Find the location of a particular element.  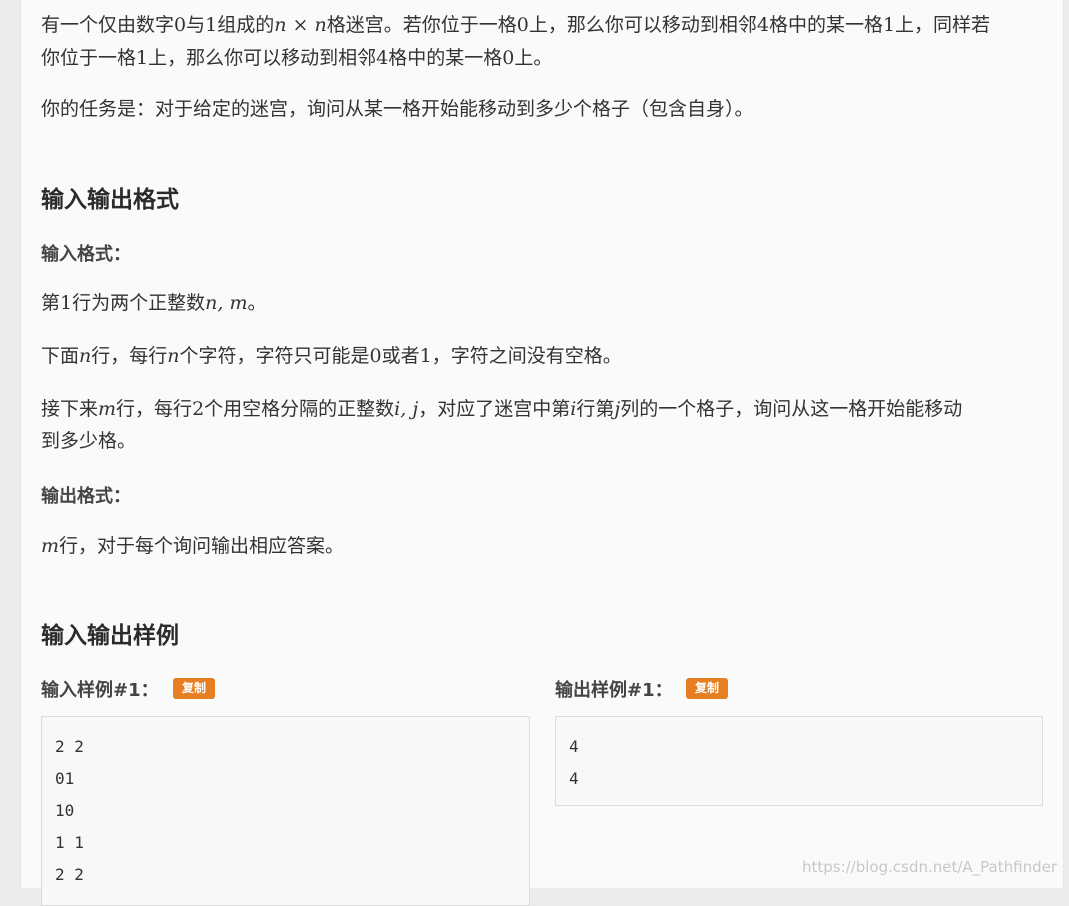

sample-input-box: 2 2 01 10 1 1 2 2 is located at coordinates (285, 811).